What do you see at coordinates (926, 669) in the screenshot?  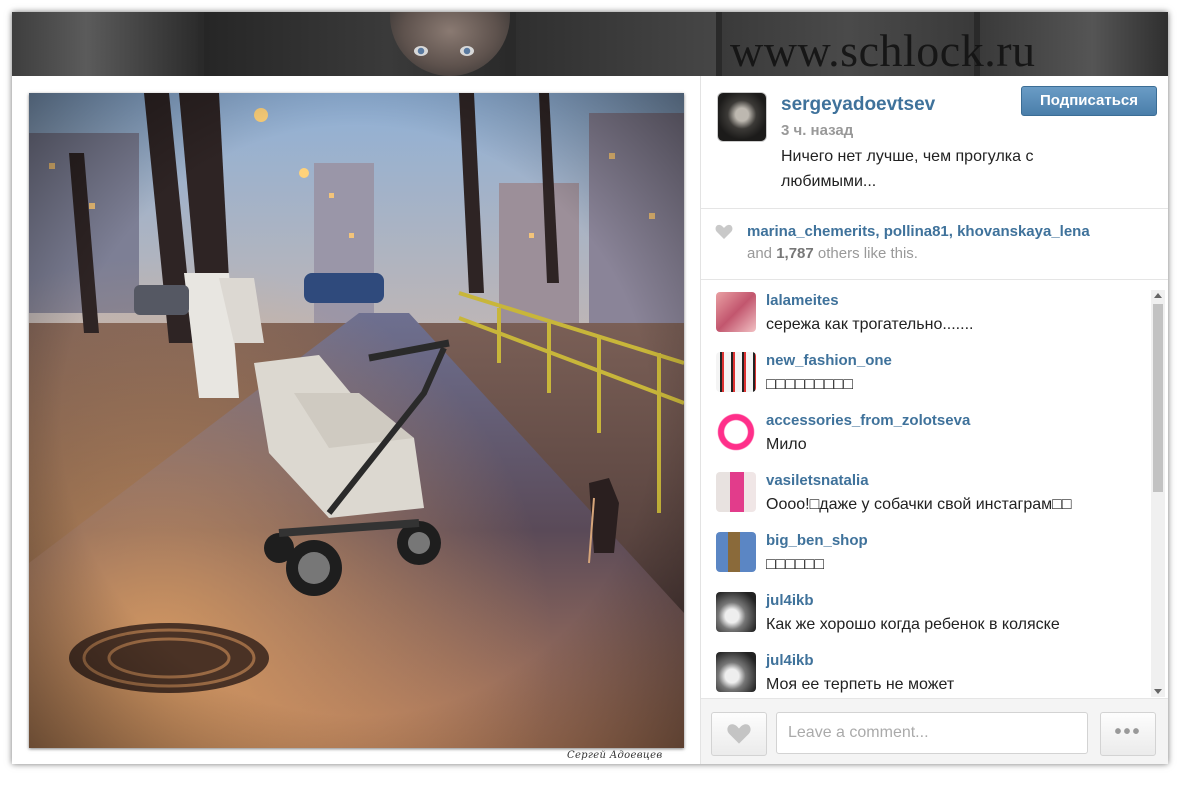 I see `comment-item: jul4ikb Моя ее терпеть не может` at bounding box center [926, 669].